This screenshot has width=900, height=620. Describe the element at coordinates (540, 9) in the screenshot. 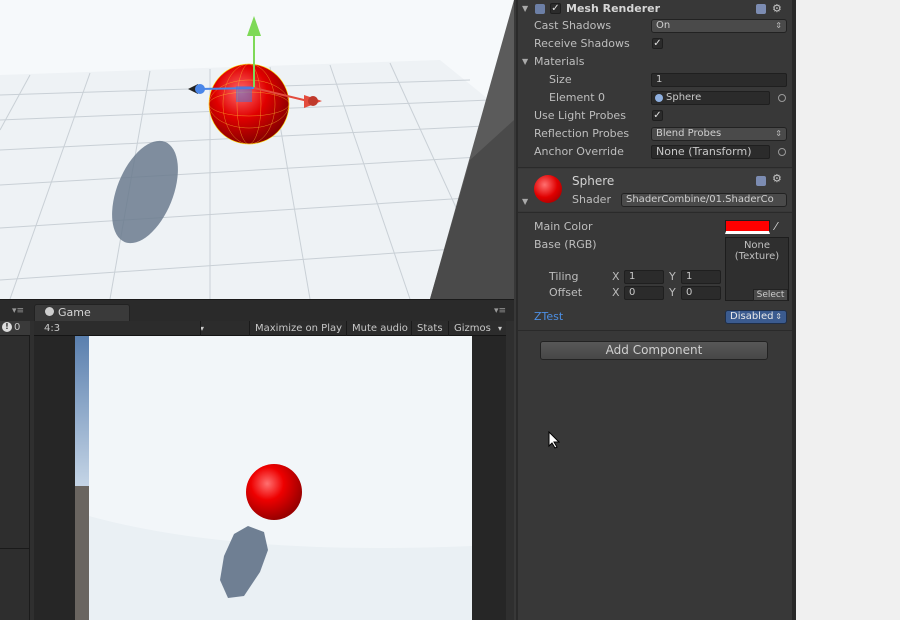

I see `mesh-renderer-icon` at that location.